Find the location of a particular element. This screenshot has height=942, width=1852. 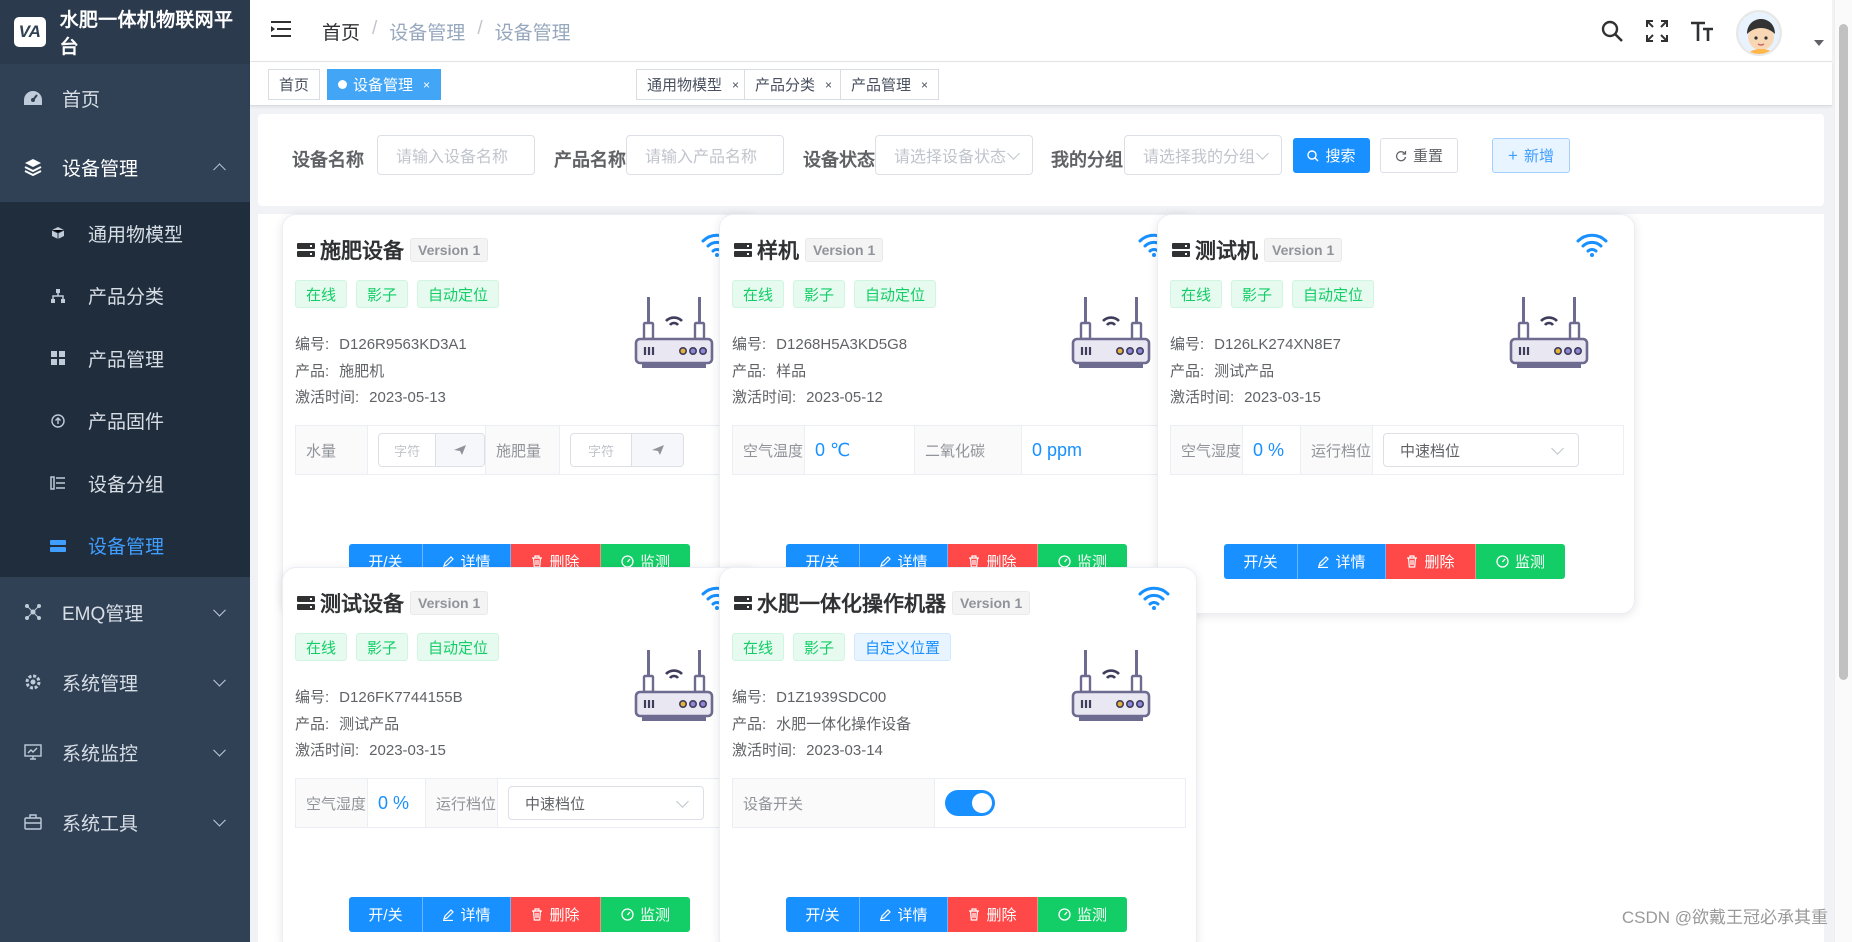

tree-icon is located at coordinates (58, 295).